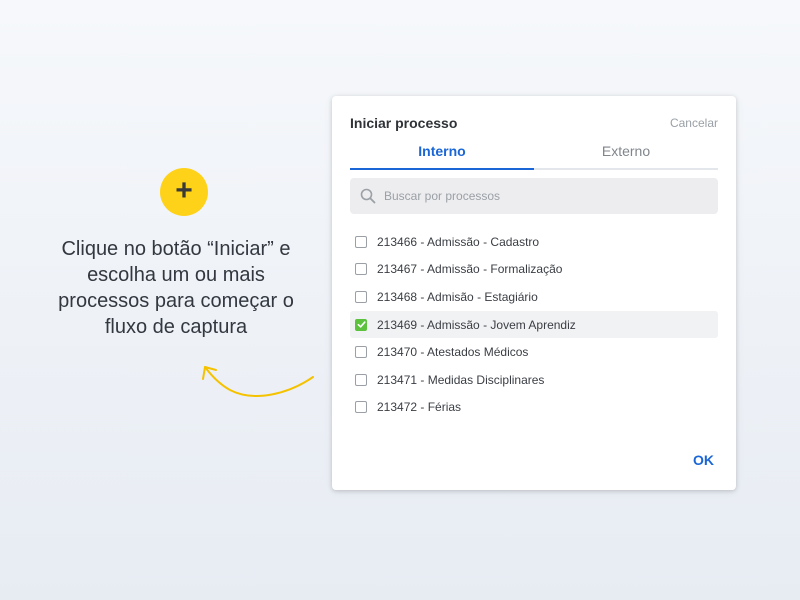 Image resolution: width=800 pixels, height=600 pixels. What do you see at coordinates (476, 324) in the screenshot?
I see `process-label: 213469 - Admissão - Jovem Aprendiz` at bounding box center [476, 324].